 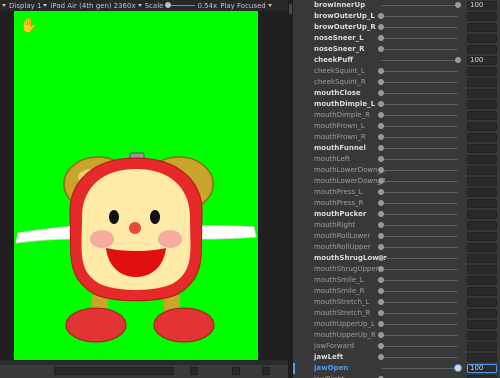 What do you see at coordinates (28, 6) in the screenshot?
I see `display-dropdown: Display 1` at bounding box center [28, 6].